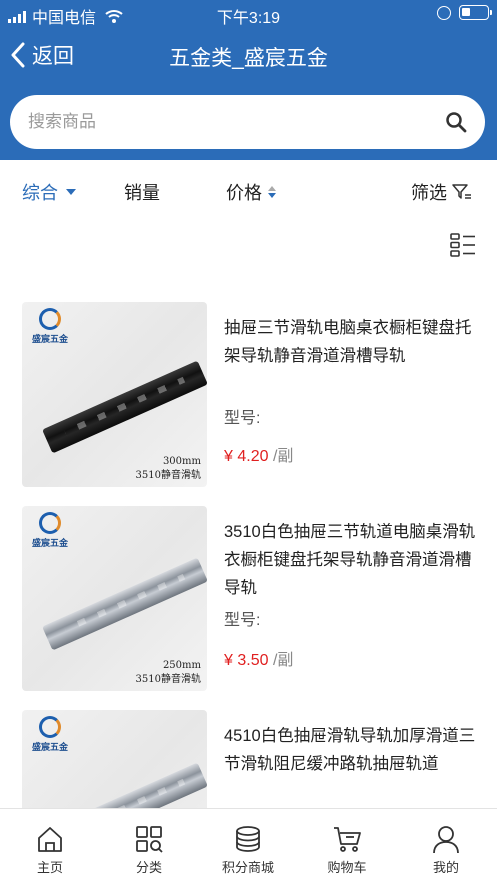  I want to click on product-price: ¥ 4.20 /副, so click(258, 454).